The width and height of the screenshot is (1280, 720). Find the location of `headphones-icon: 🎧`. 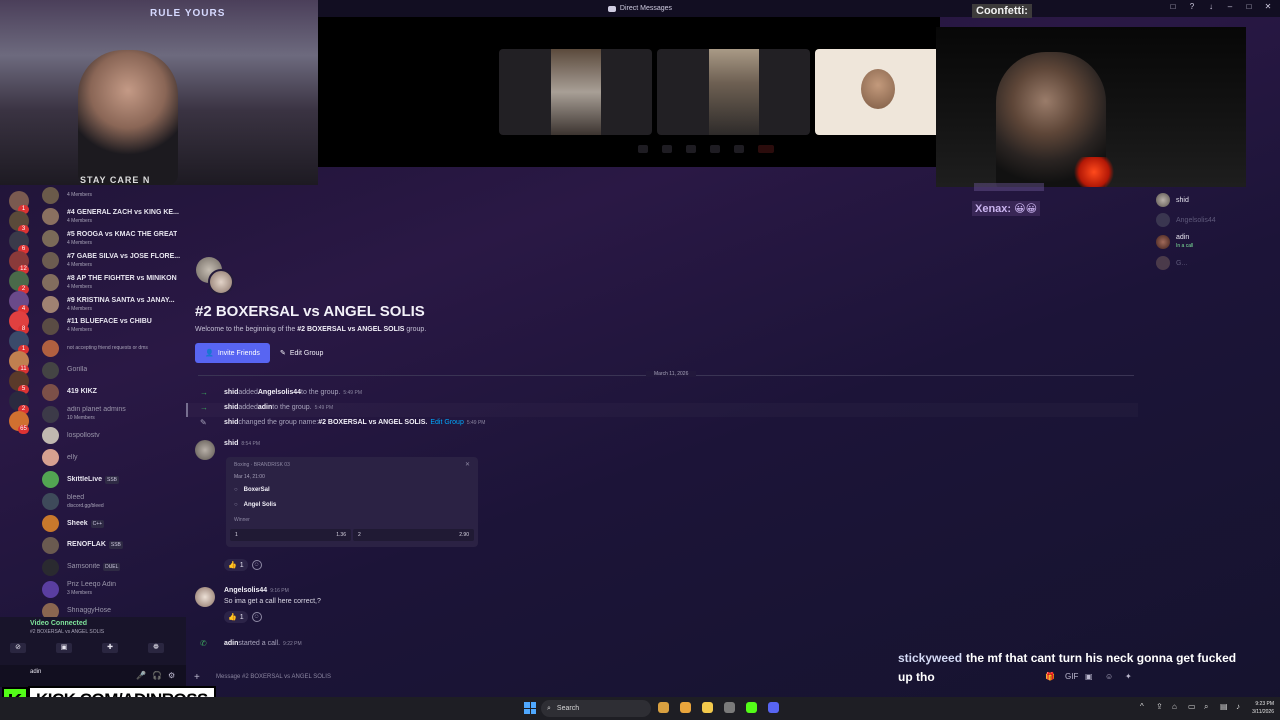

headphones-icon: 🎧 is located at coordinates (157, 676).